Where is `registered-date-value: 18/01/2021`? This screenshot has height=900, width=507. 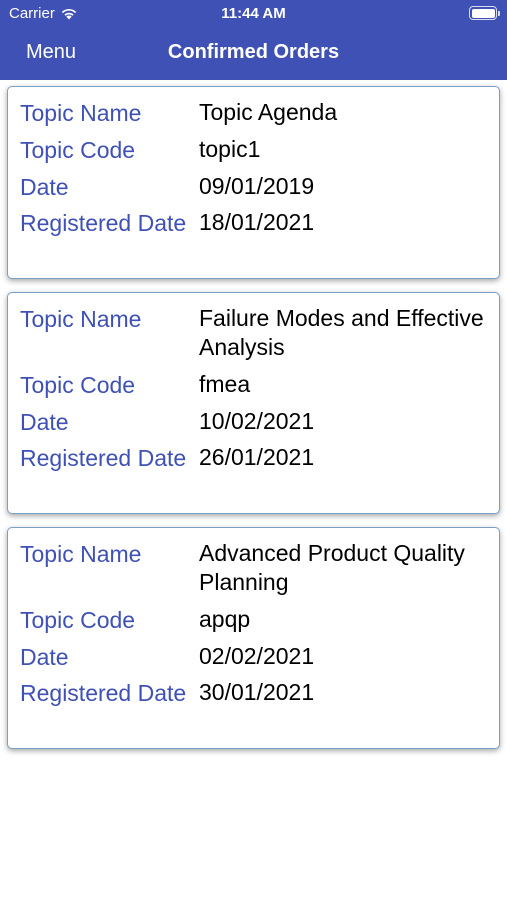 registered-date-value: 18/01/2021 is located at coordinates (257, 222).